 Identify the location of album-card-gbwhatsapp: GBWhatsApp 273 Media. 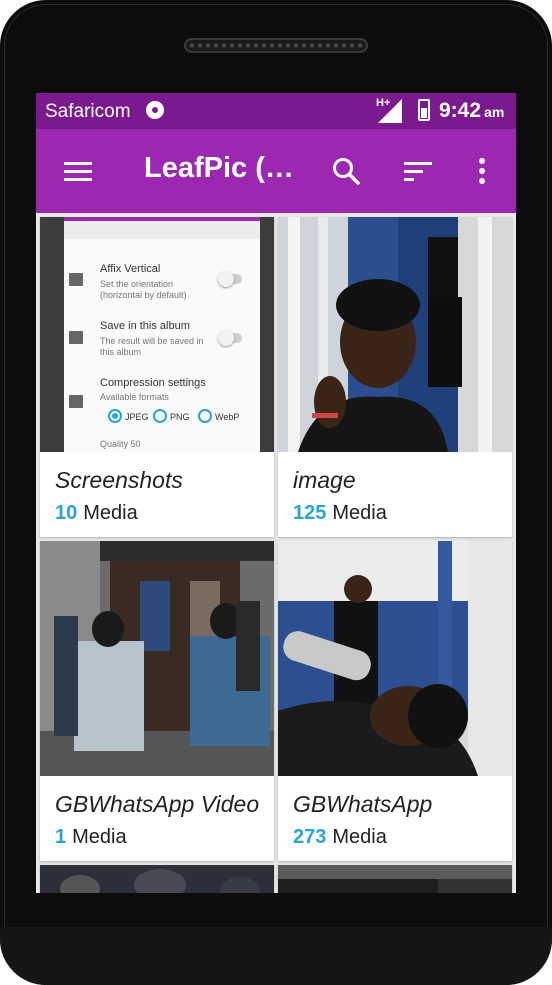
(395, 701).